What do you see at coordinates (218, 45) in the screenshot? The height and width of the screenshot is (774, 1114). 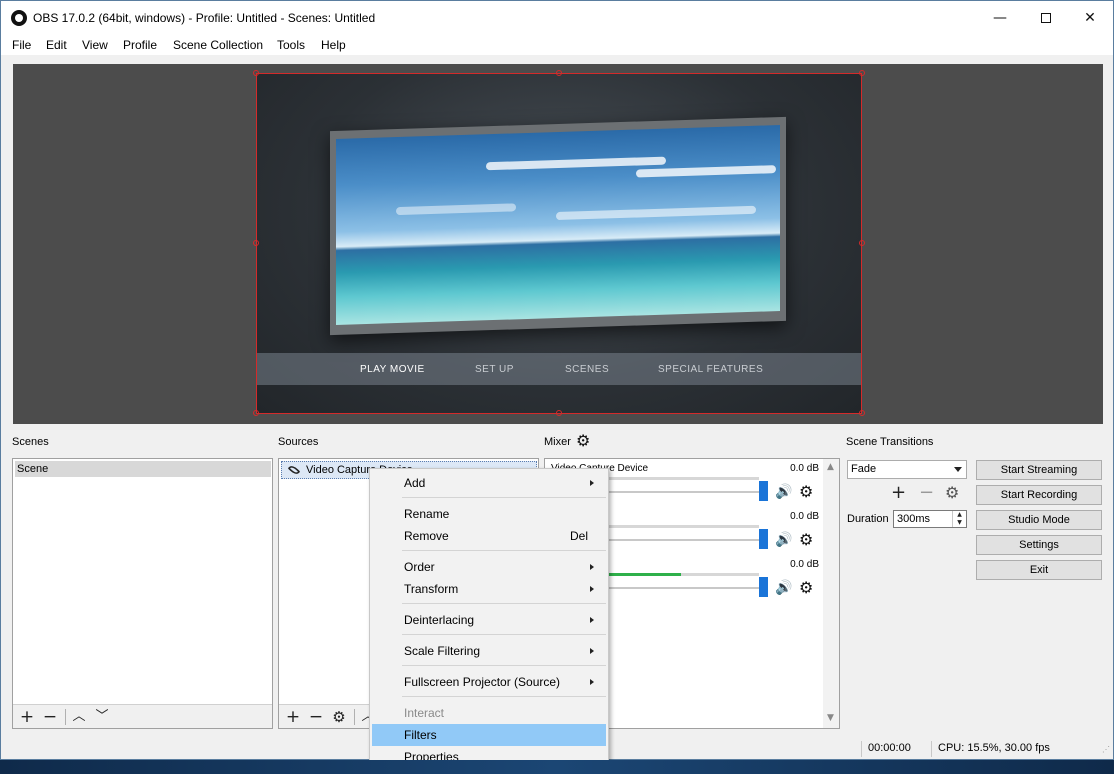 I see `menu-scene-collection: Scene Collection` at bounding box center [218, 45].